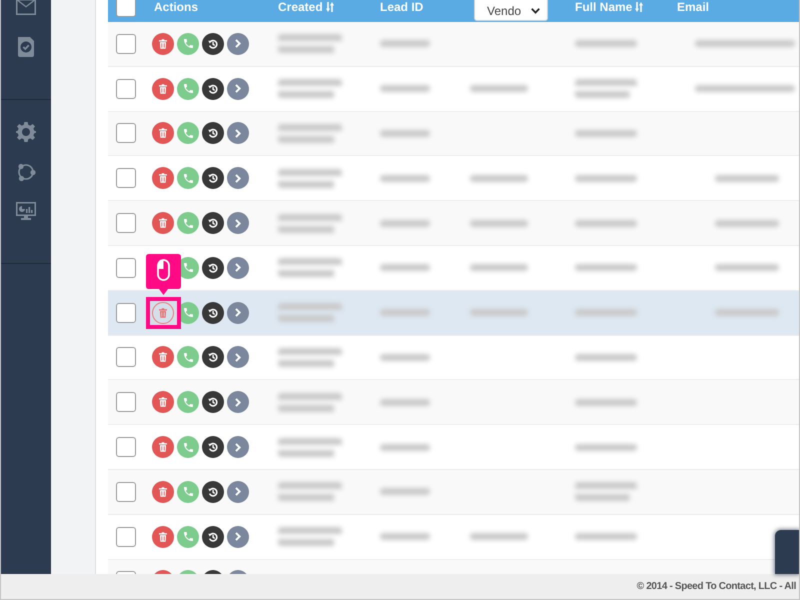 This screenshot has height=600, width=800. What do you see at coordinates (603, 7) in the screenshot?
I see `column-header: Full Name` at bounding box center [603, 7].